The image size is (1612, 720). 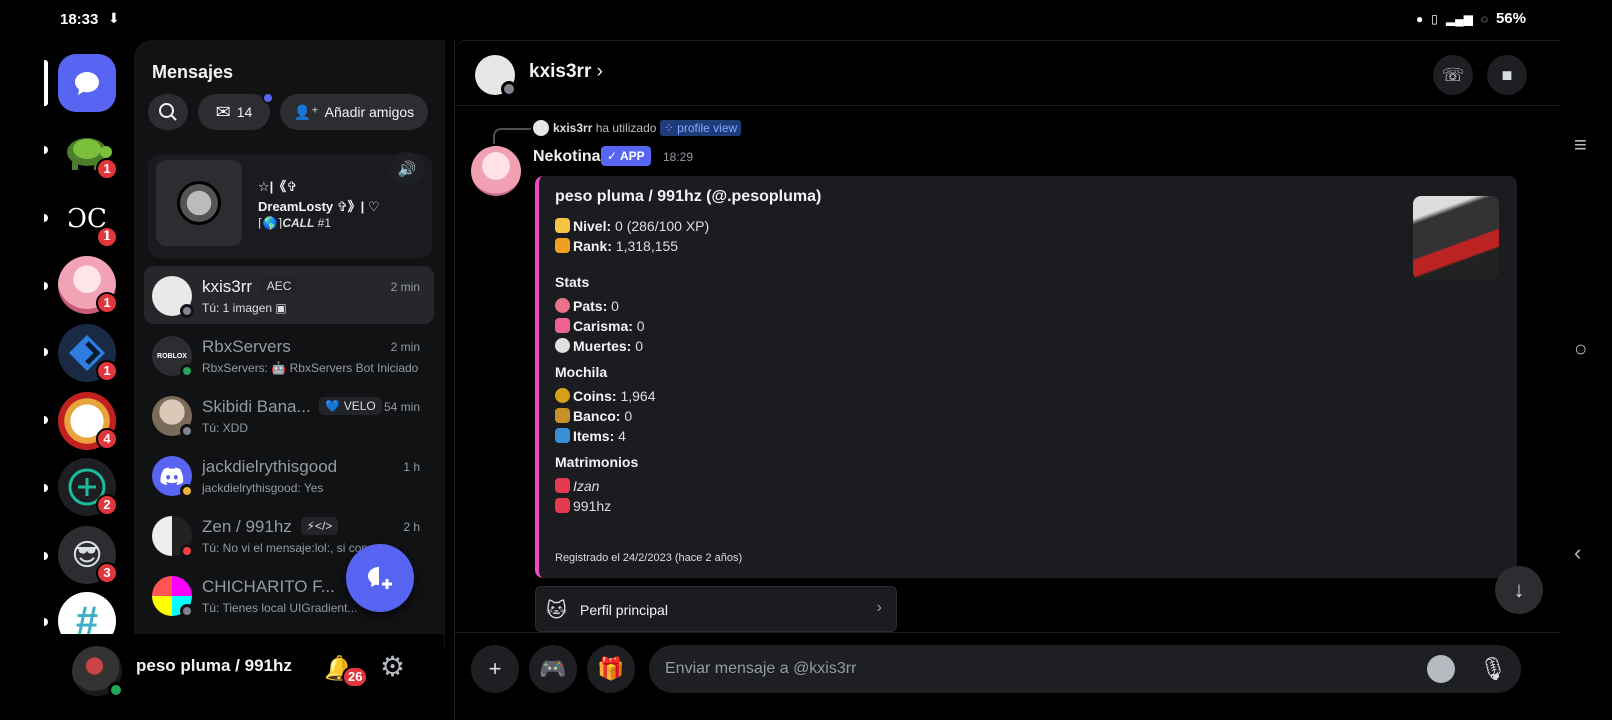 What do you see at coordinates (223, 111) in the screenshot?
I see `mail-icon: ✉` at bounding box center [223, 111].